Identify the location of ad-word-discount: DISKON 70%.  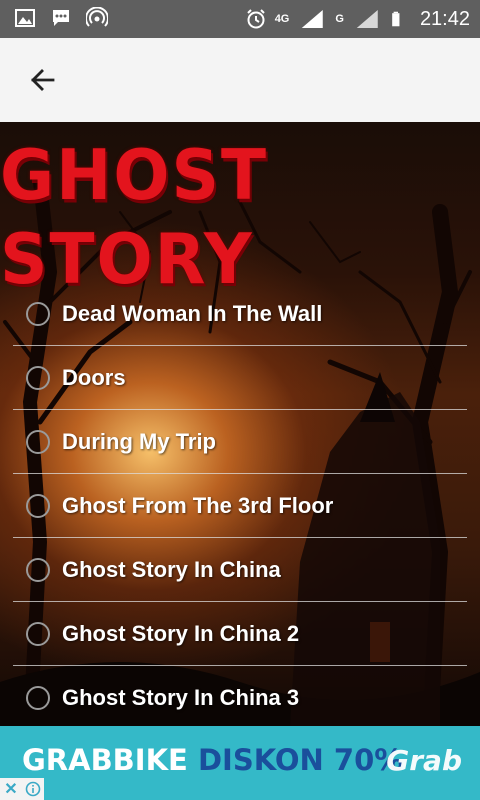
(300, 760).